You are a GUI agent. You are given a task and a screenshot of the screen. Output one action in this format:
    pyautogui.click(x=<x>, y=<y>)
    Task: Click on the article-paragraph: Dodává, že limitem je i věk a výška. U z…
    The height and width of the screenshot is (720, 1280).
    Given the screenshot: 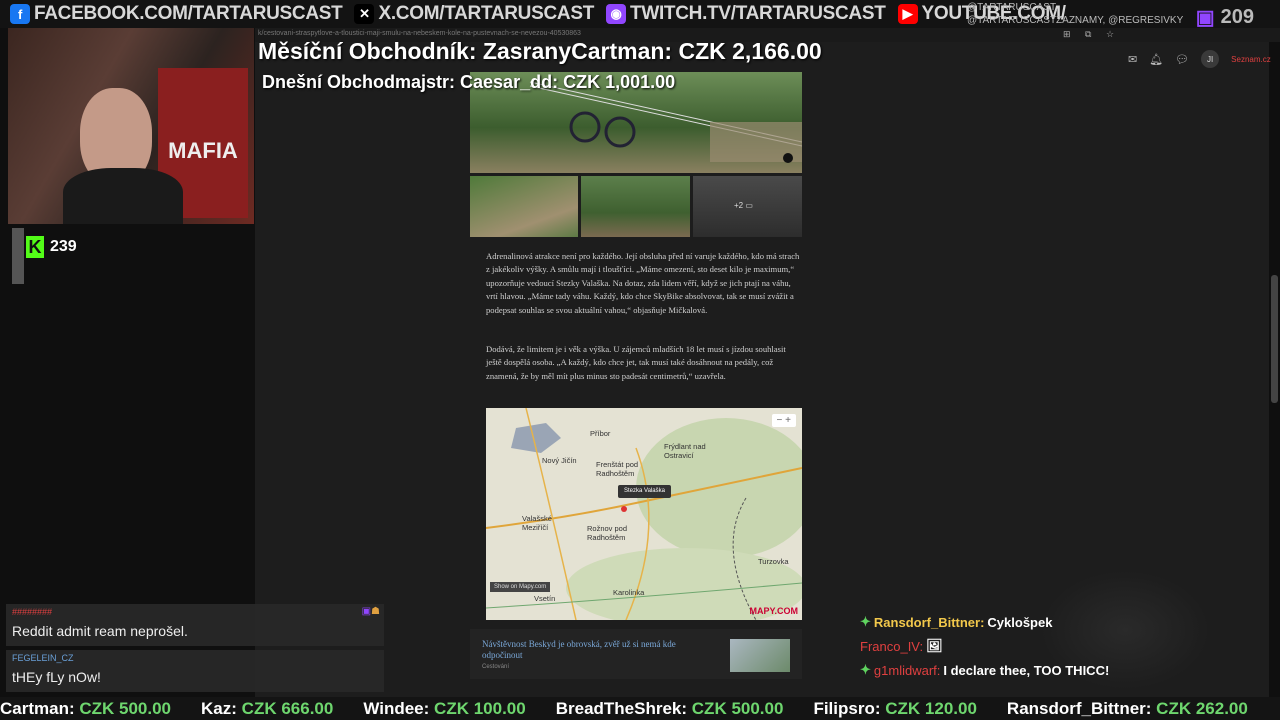 What is the action you would take?
    pyautogui.click(x=636, y=362)
    